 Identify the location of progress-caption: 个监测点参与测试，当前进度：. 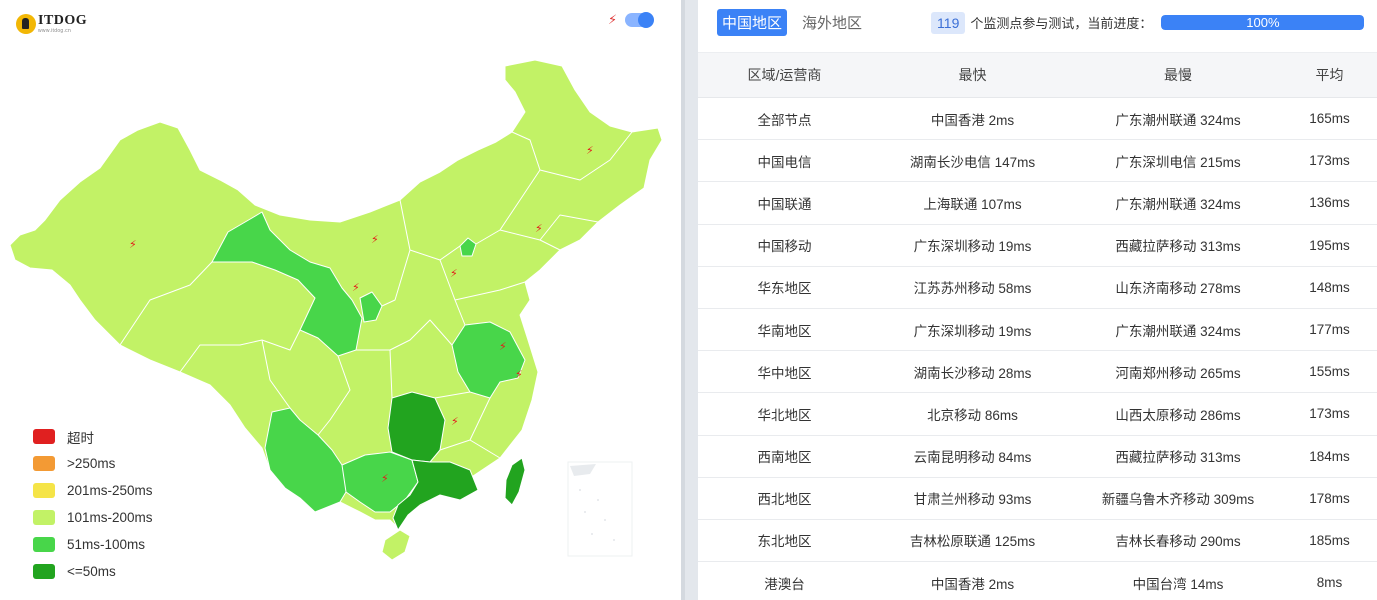
(1061, 23).